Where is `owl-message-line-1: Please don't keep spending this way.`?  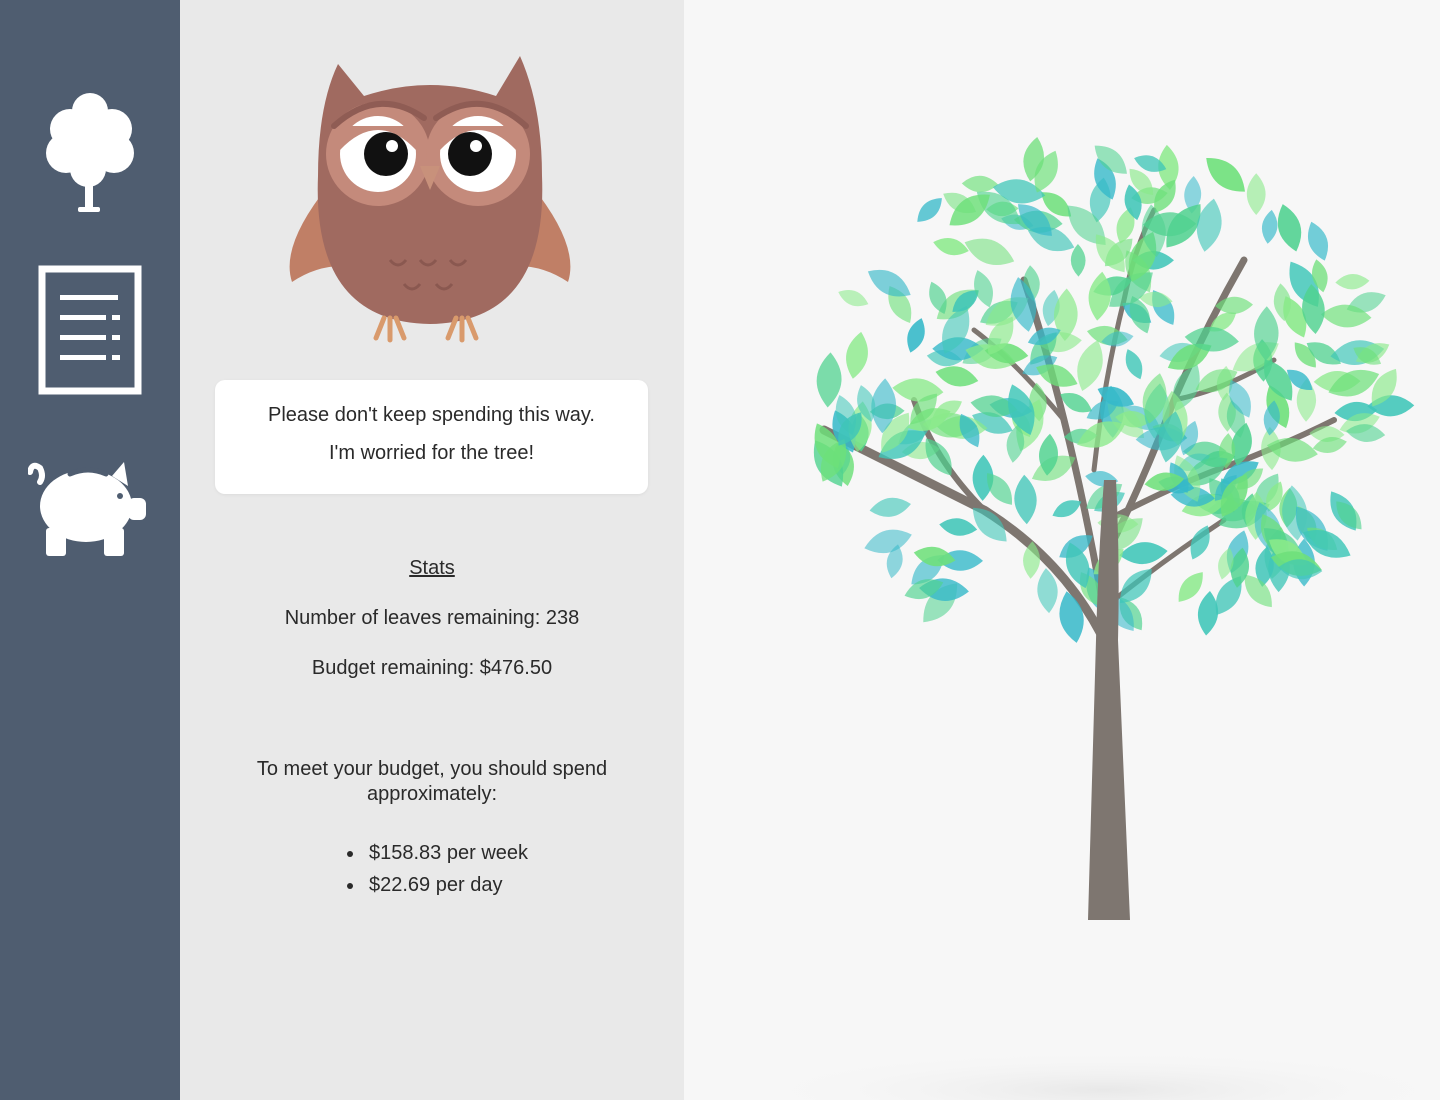
owl-message-line-1: Please don't keep spending this way. is located at coordinates (431, 415).